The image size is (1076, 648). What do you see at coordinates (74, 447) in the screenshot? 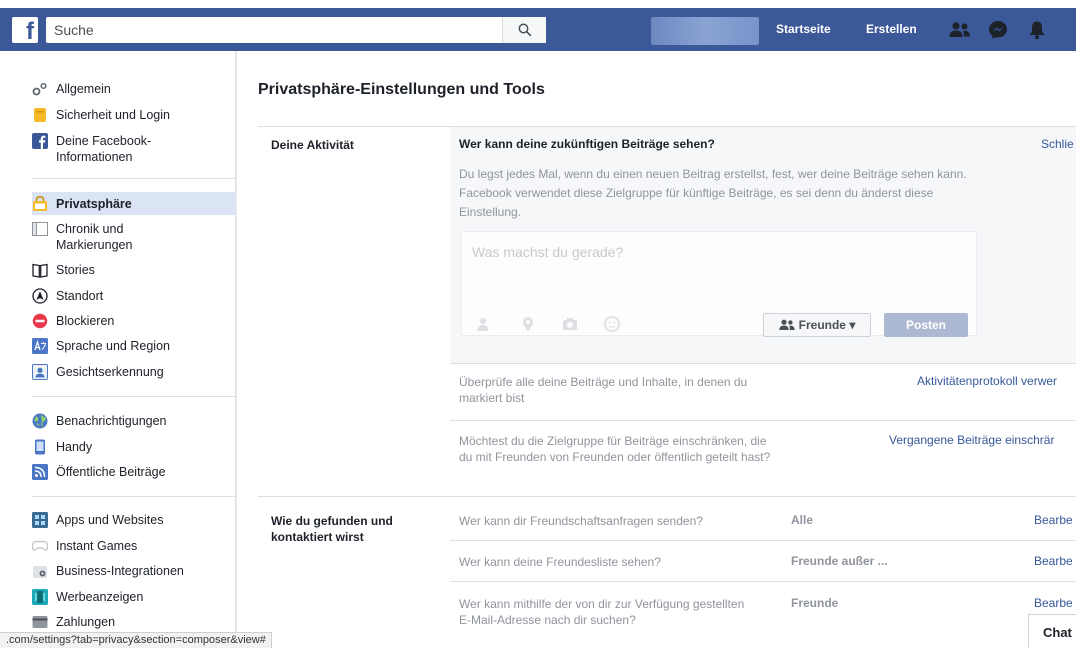
I see `sidebar-item-label: Handy` at bounding box center [74, 447].